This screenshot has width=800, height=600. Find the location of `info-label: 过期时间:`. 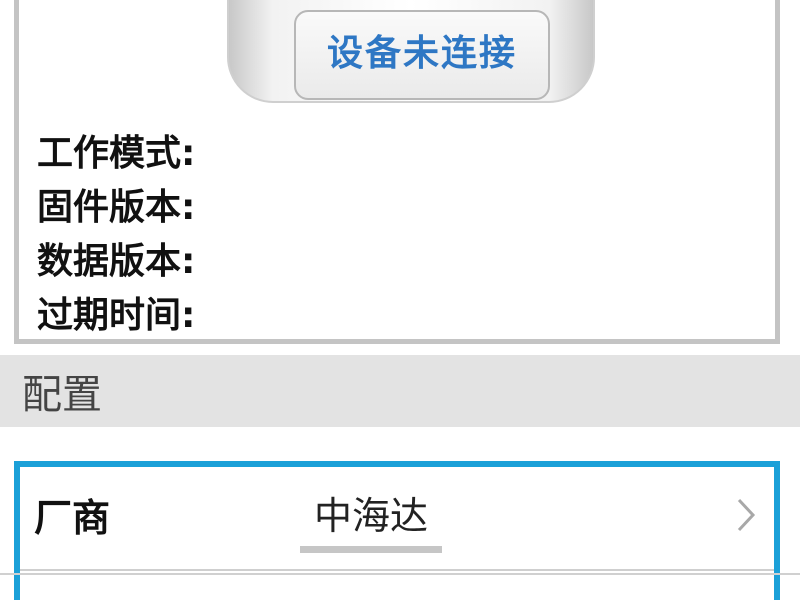

info-label: 过期时间: is located at coordinates (116, 315).